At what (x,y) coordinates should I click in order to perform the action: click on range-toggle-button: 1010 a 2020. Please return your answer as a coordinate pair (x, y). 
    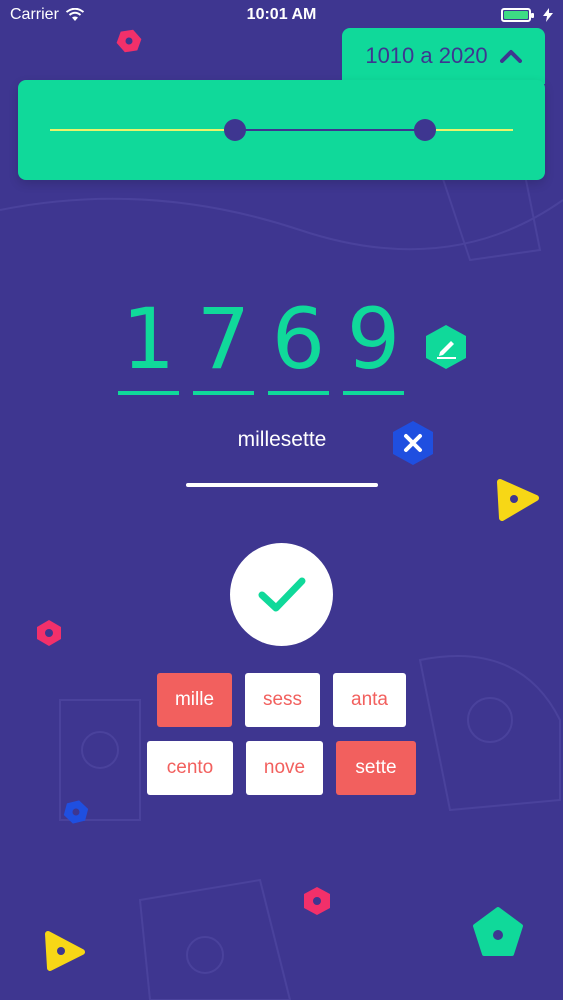
    Looking at the image, I should click on (443, 56).